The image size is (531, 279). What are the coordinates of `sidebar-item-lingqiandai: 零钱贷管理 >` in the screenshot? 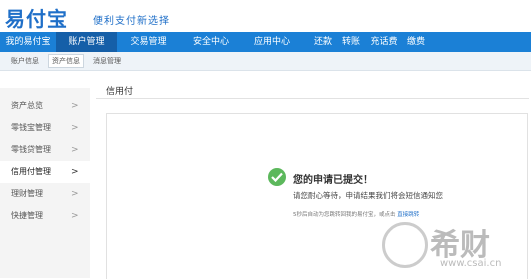 It's located at (45, 150).